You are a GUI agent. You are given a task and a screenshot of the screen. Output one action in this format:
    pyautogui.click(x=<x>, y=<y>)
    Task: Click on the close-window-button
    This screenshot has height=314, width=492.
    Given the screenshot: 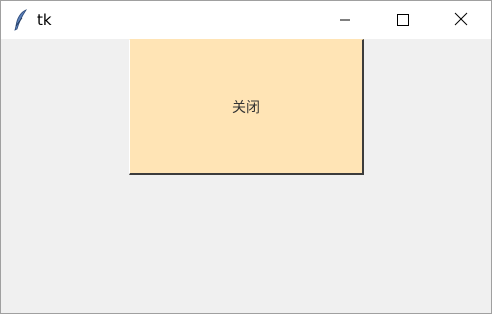 What is the action you would take?
    pyautogui.click(x=461, y=20)
    